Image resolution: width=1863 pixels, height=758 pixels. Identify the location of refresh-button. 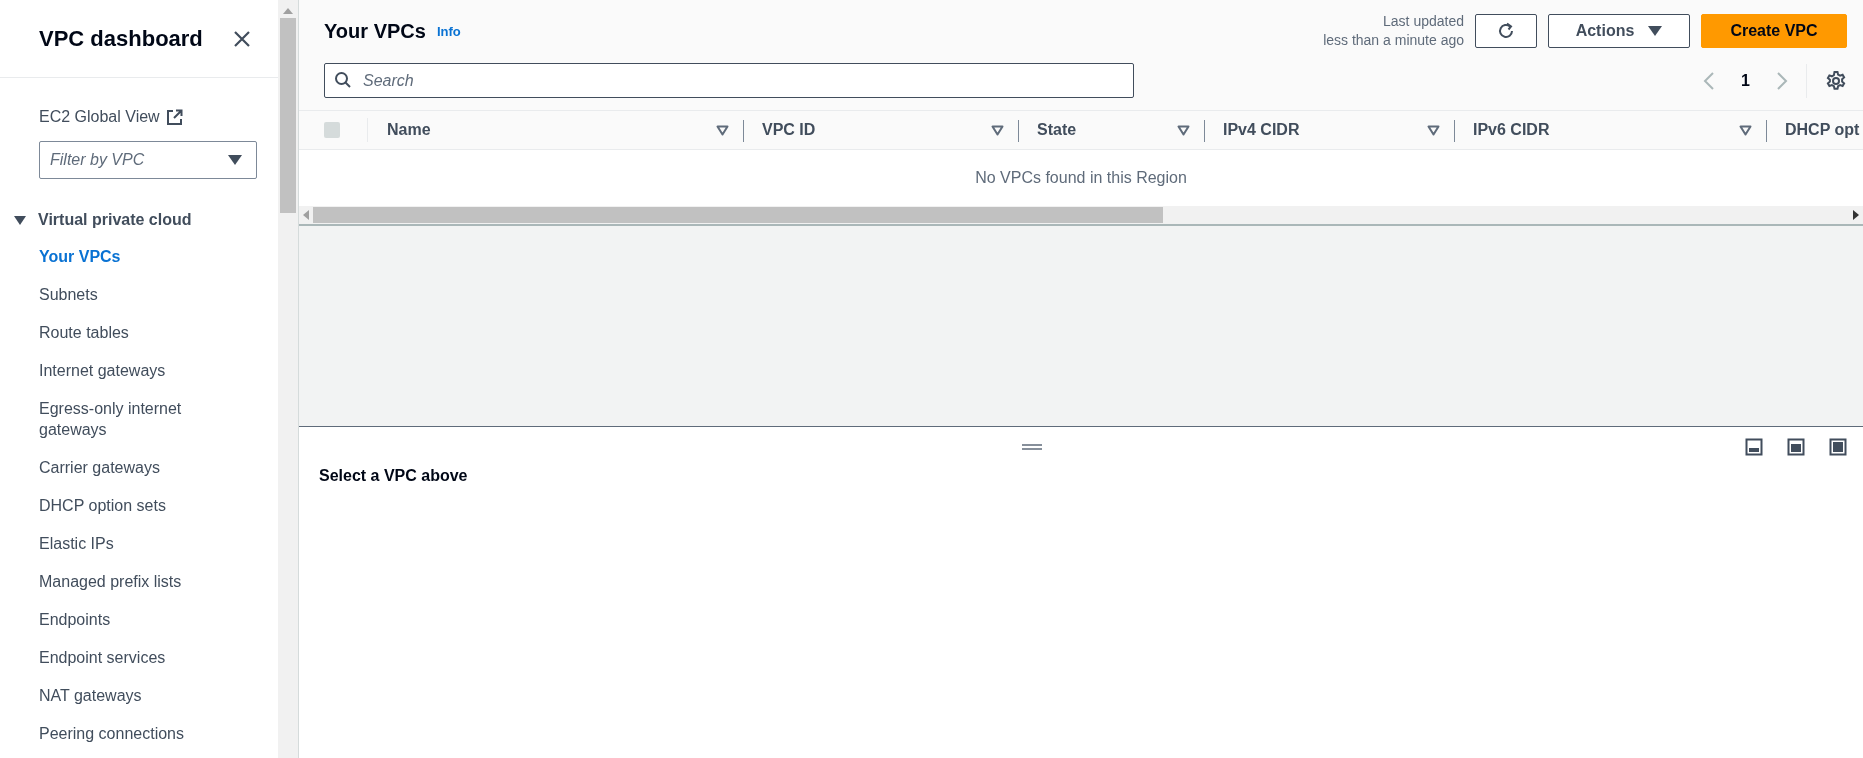
(1506, 31).